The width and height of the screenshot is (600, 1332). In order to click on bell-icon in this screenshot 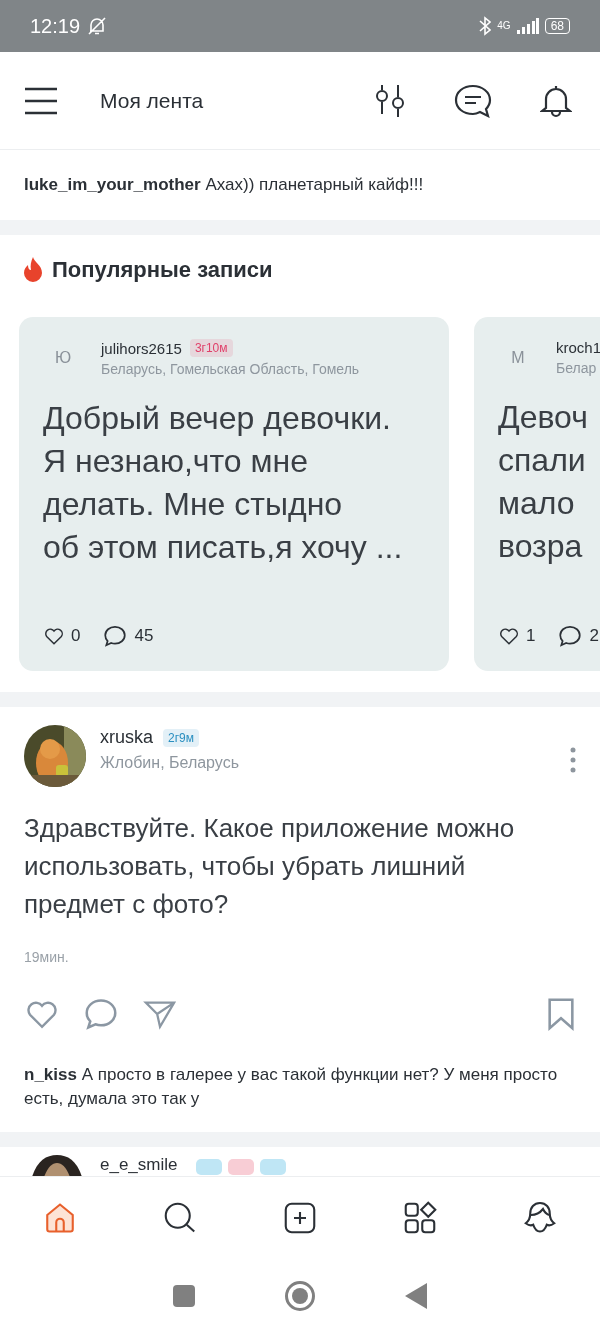, I will do `click(556, 100)`.